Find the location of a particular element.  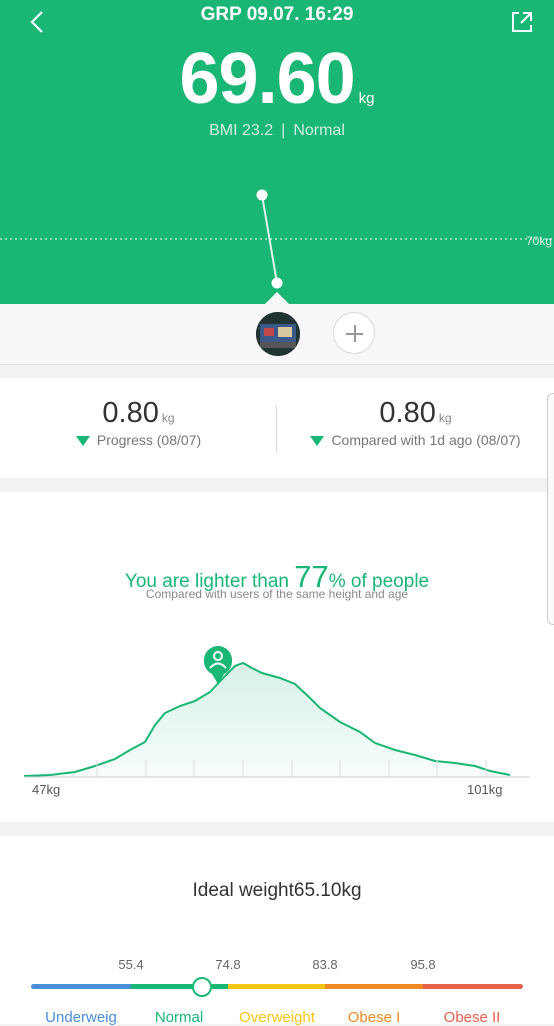

category-obese-2: Obese II is located at coordinates (472, 1017).